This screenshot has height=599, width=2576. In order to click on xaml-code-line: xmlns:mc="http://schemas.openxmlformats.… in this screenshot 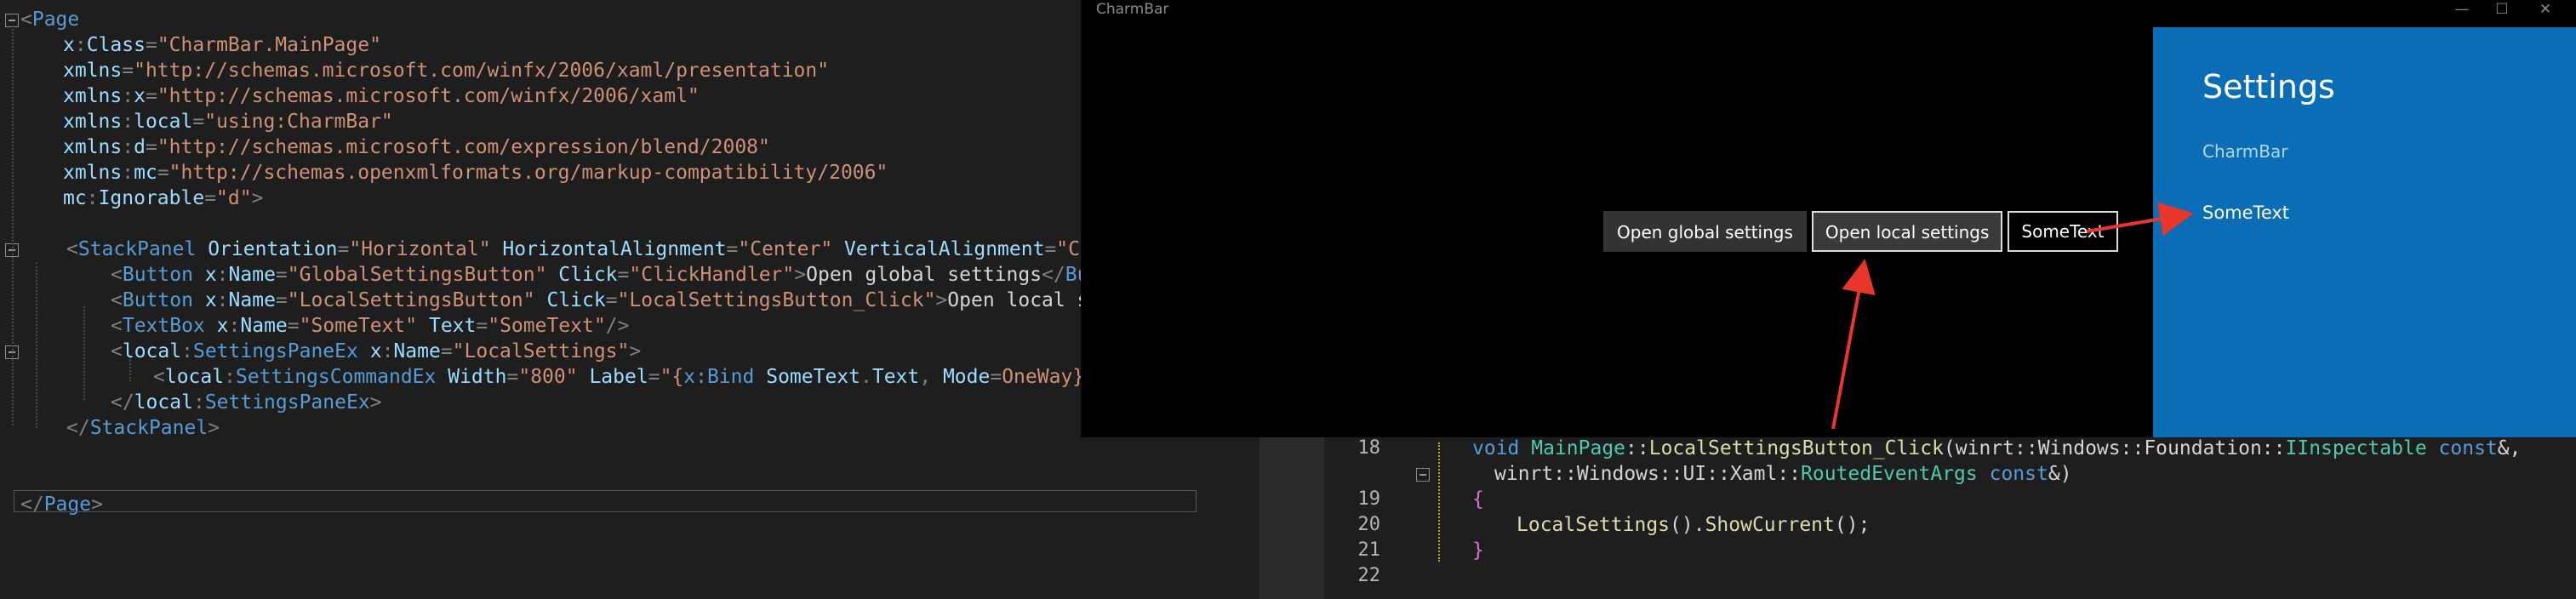, I will do `click(475, 172)`.